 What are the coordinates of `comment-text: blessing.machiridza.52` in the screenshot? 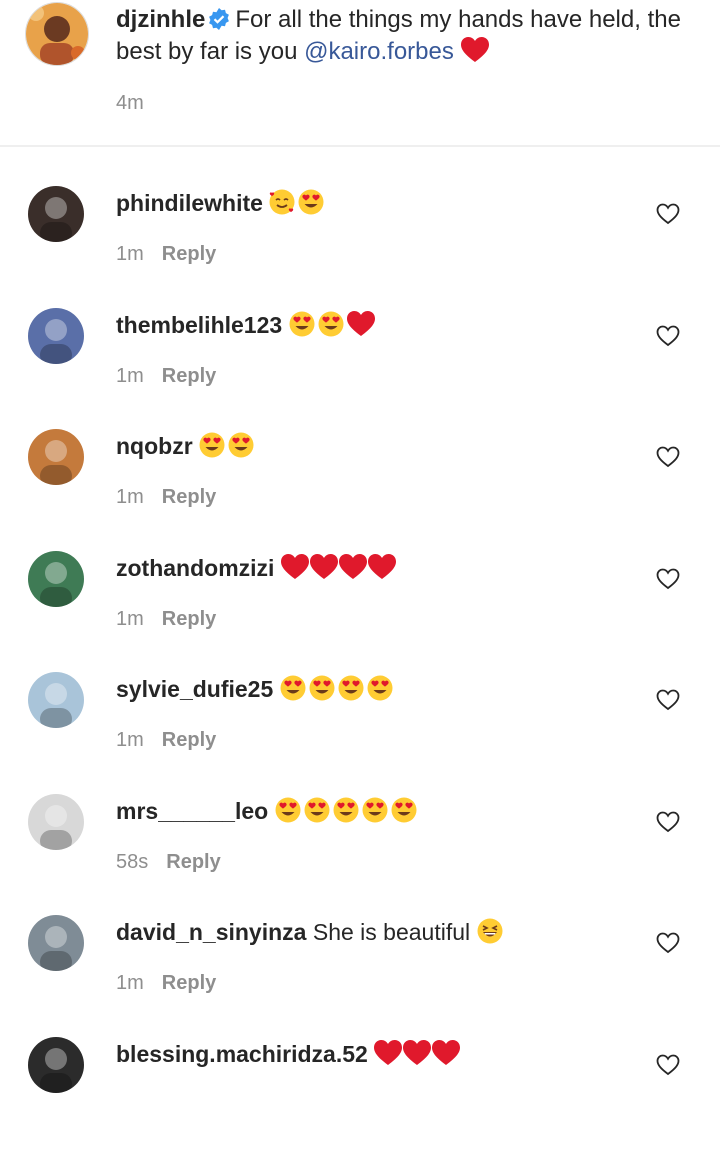 It's located at (288, 1054).